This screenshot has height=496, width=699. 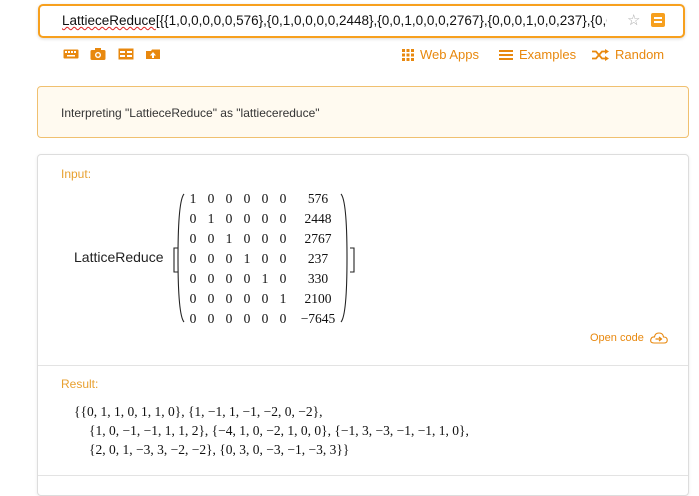 I want to click on keyboard-icon, so click(x=71, y=54).